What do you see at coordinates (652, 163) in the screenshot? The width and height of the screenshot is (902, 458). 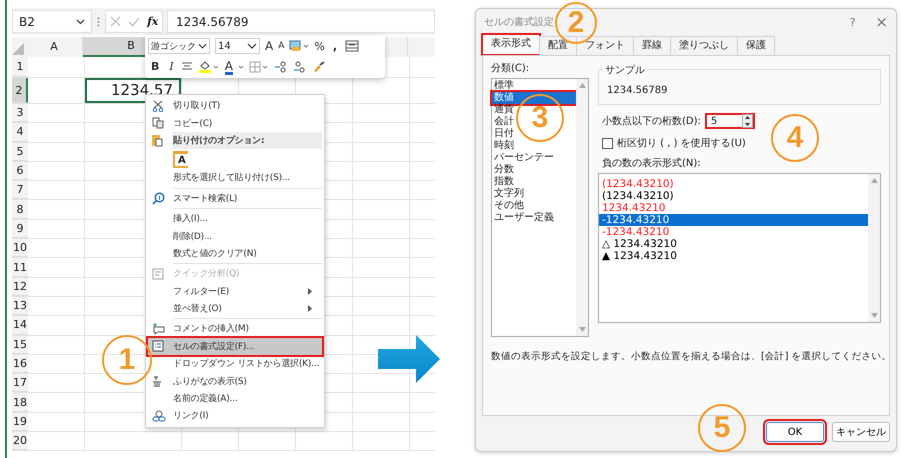 I see `negative-format-label: 負の数の表示形式(N):` at bounding box center [652, 163].